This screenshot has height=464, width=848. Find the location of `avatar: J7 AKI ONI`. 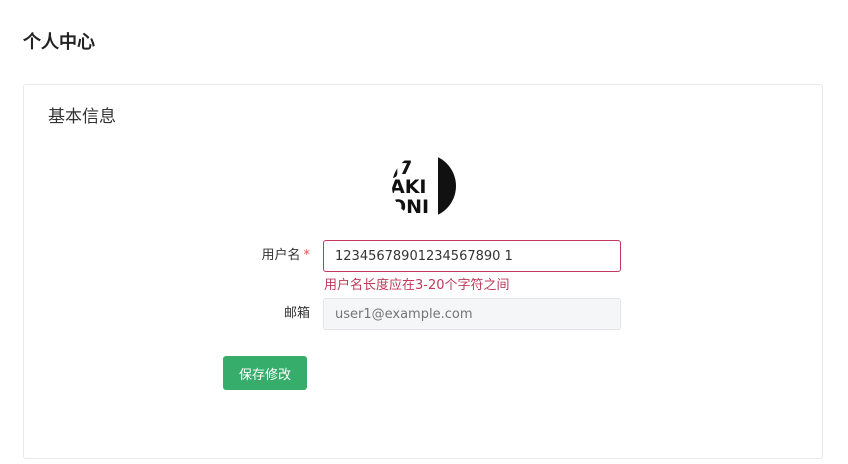

avatar: J7 AKI ONI is located at coordinates (424, 186).